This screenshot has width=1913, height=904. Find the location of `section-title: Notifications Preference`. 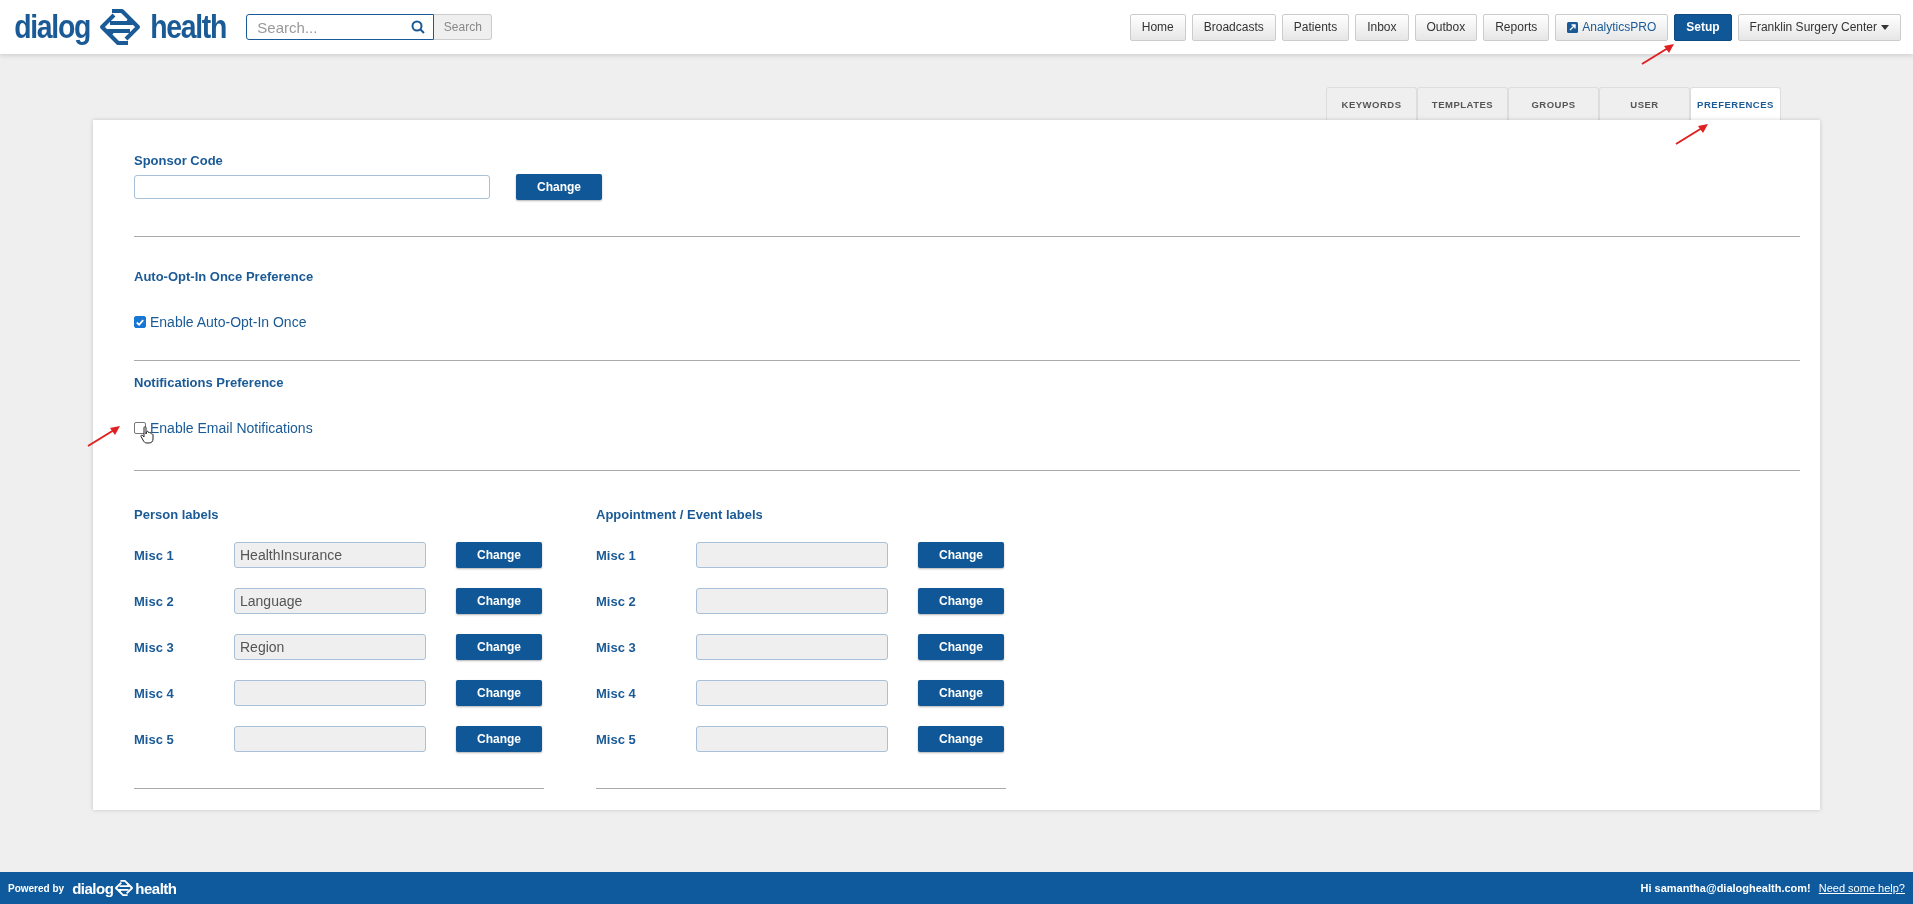

section-title: Notifications Preference is located at coordinates (209, 382).